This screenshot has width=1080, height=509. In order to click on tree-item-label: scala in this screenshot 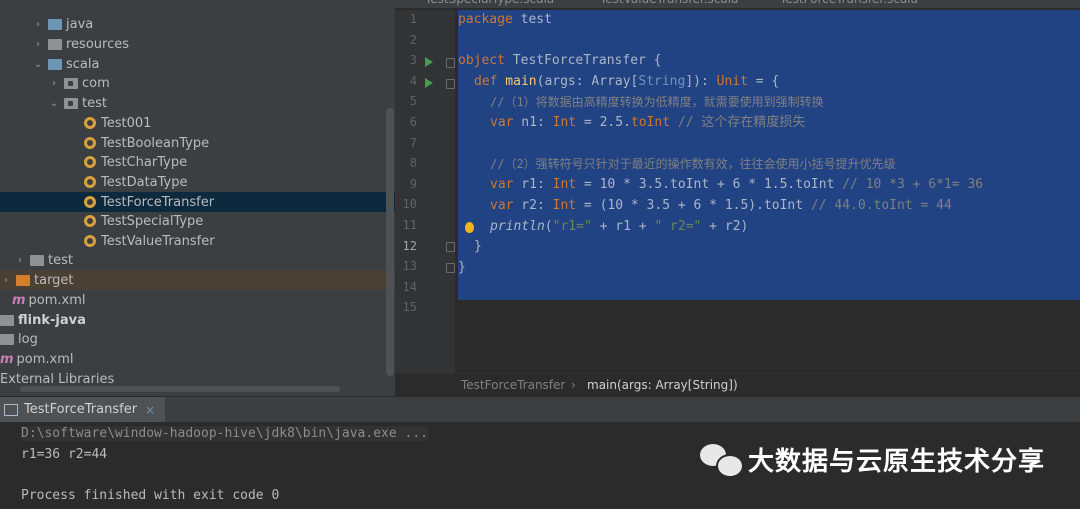, I will do `click(83, 64)`.